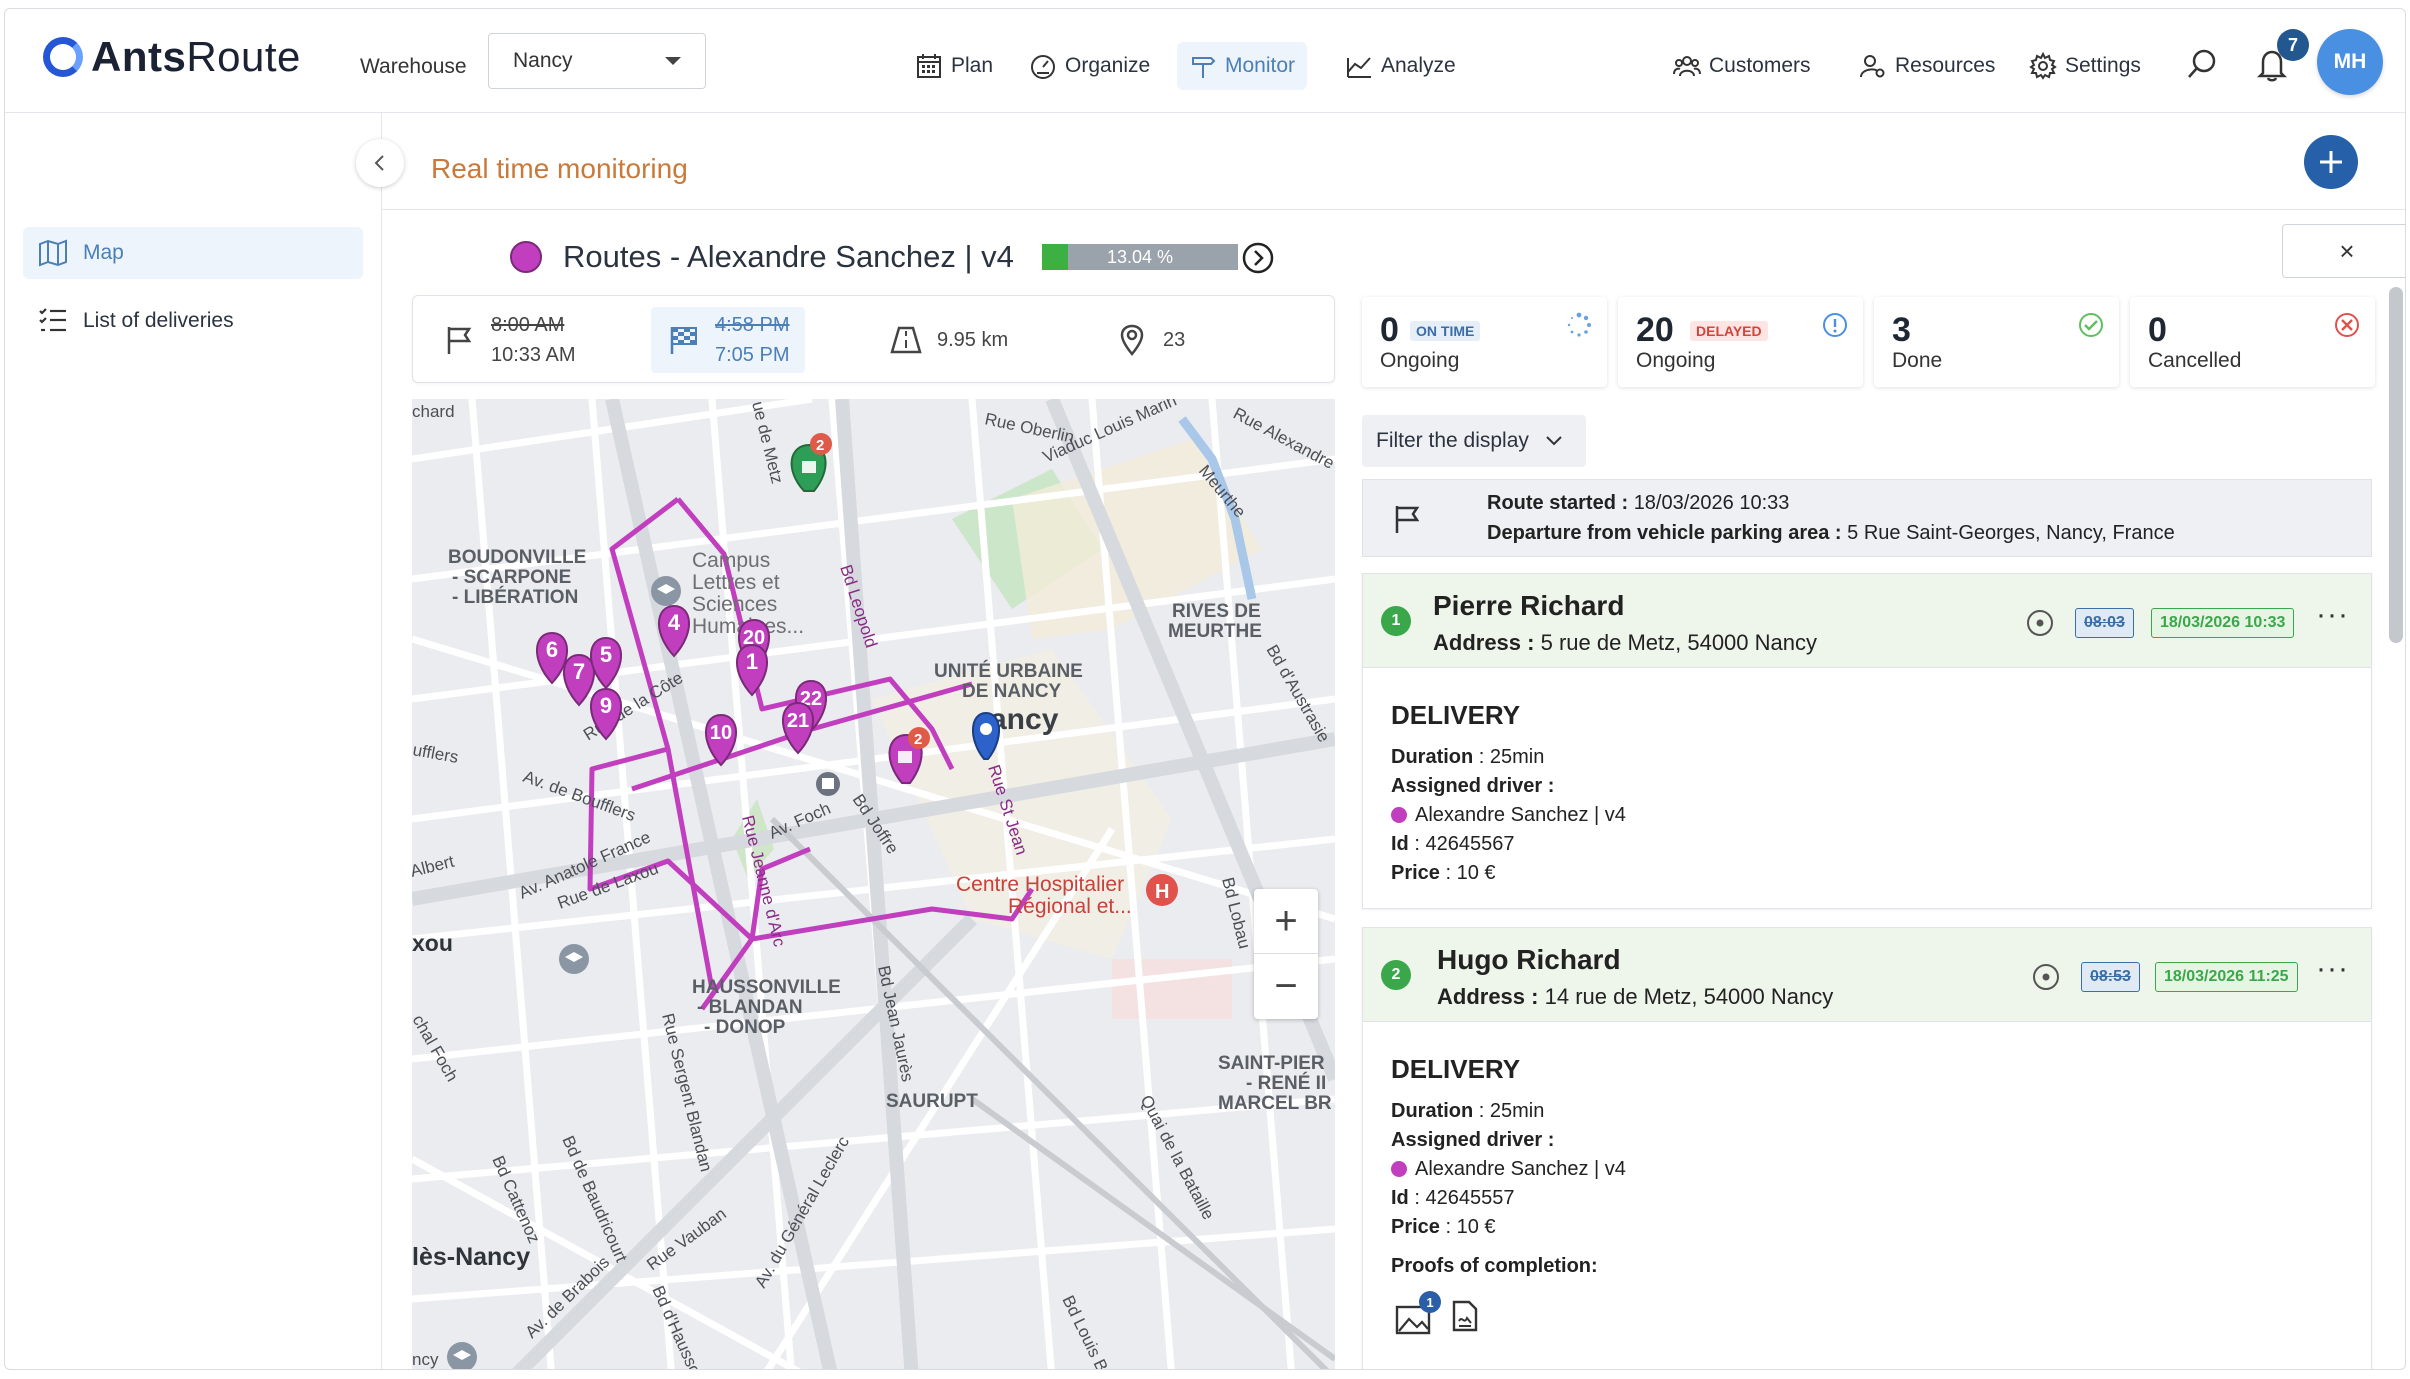 Image resolution: width=2410 pixels, height=1379 pixels. Describe the element at coordinates (1024, 719) in the screenshot. I see `map-label-city: ancy` at that location.